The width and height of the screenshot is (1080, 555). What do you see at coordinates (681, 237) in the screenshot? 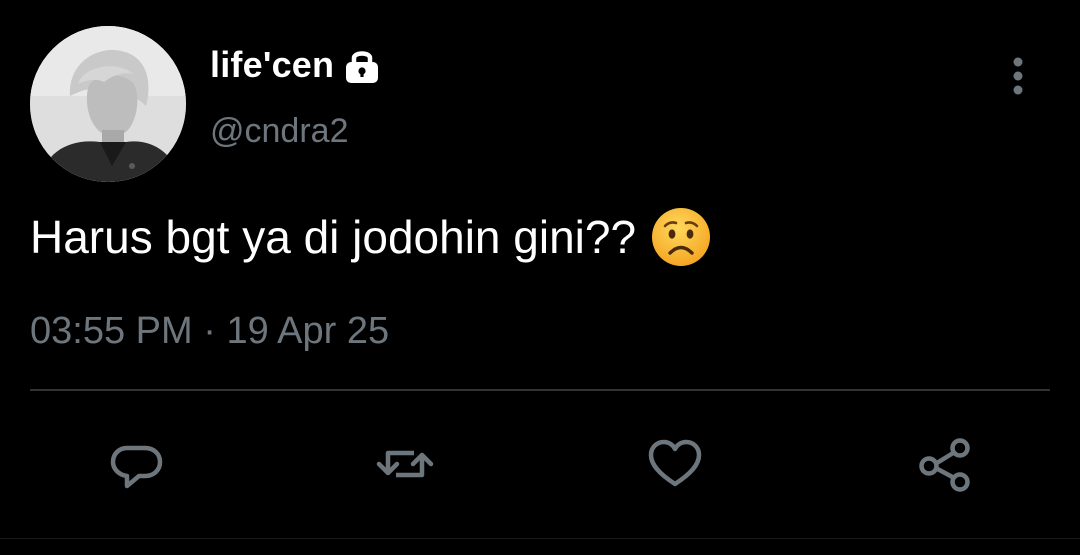
I see `worried-face-icon` at bounding box center [681, 237].